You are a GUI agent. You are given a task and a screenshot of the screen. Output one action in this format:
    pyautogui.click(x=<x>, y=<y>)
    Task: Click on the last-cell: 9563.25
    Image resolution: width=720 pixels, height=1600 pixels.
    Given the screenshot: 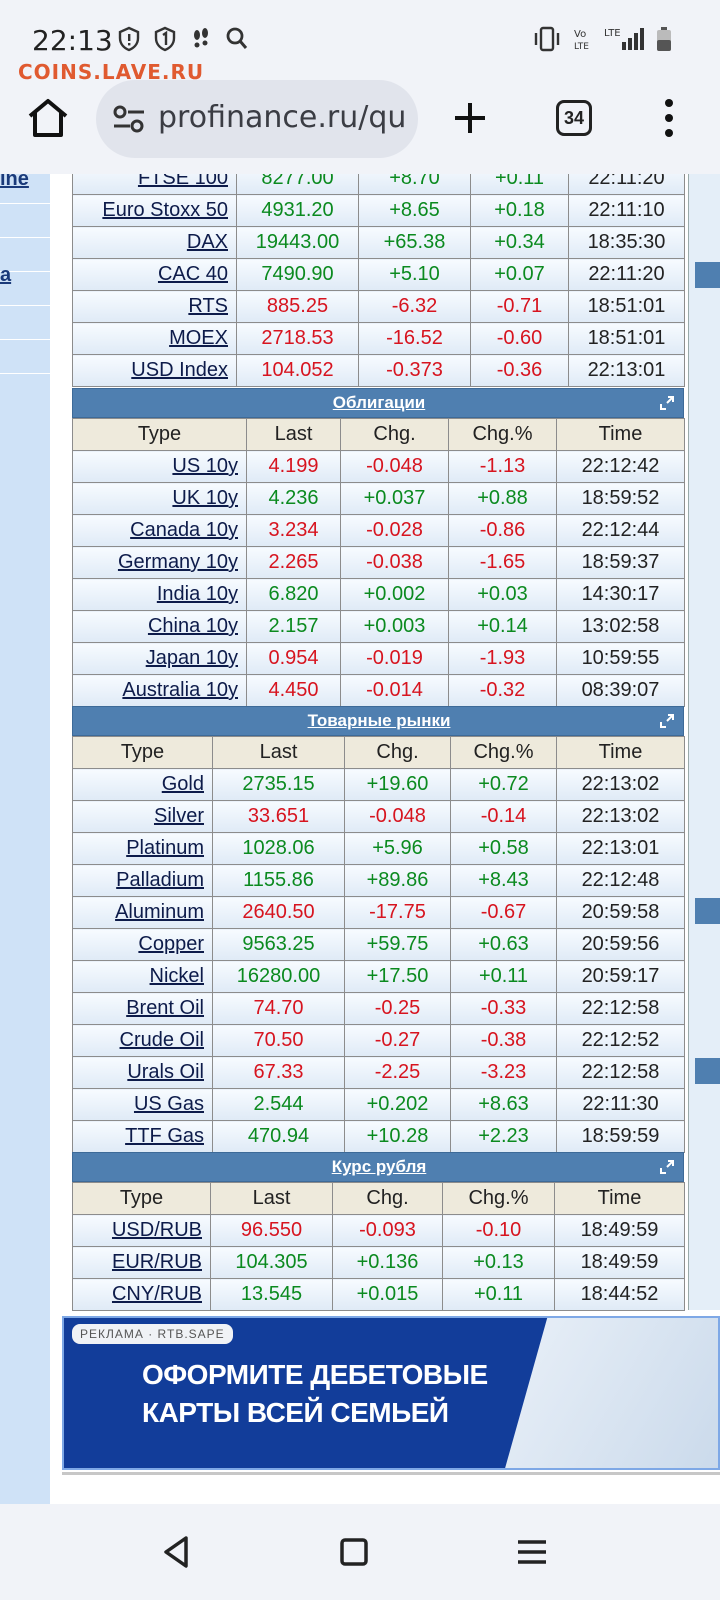 What is the action you would take?
    pyautogui.click(x=278, y=944)
    